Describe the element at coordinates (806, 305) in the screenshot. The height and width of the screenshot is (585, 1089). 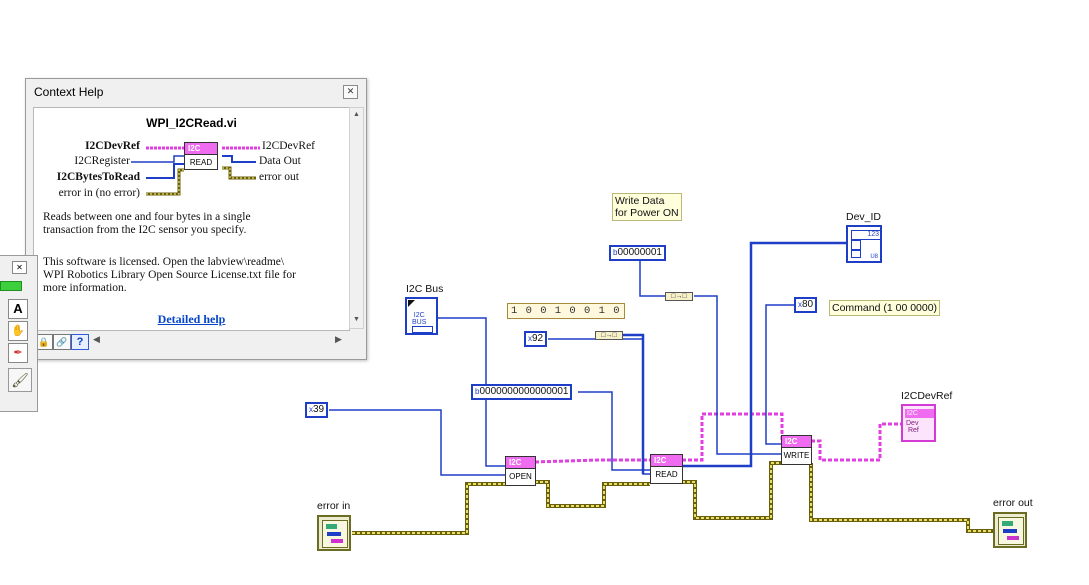
I see `hex-constant-80: x80` at that location.